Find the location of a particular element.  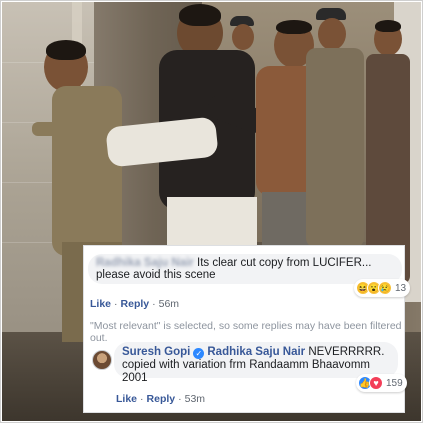

reaction-count: 159 is located at coordinates (394, 383).